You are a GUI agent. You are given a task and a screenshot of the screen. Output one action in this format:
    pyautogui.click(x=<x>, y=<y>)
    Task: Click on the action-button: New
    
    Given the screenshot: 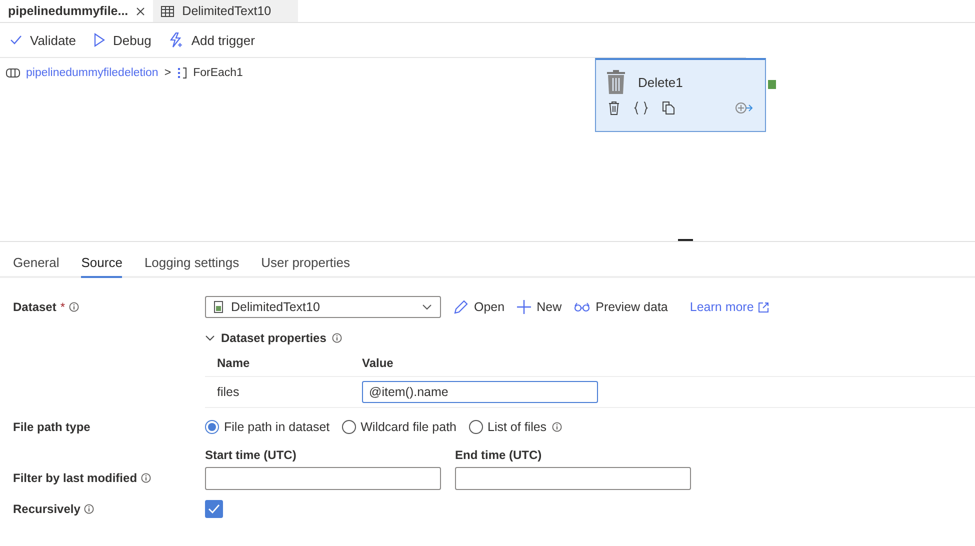 What is the action you would take?
    pyautogui.click(x=539, y=307)
    